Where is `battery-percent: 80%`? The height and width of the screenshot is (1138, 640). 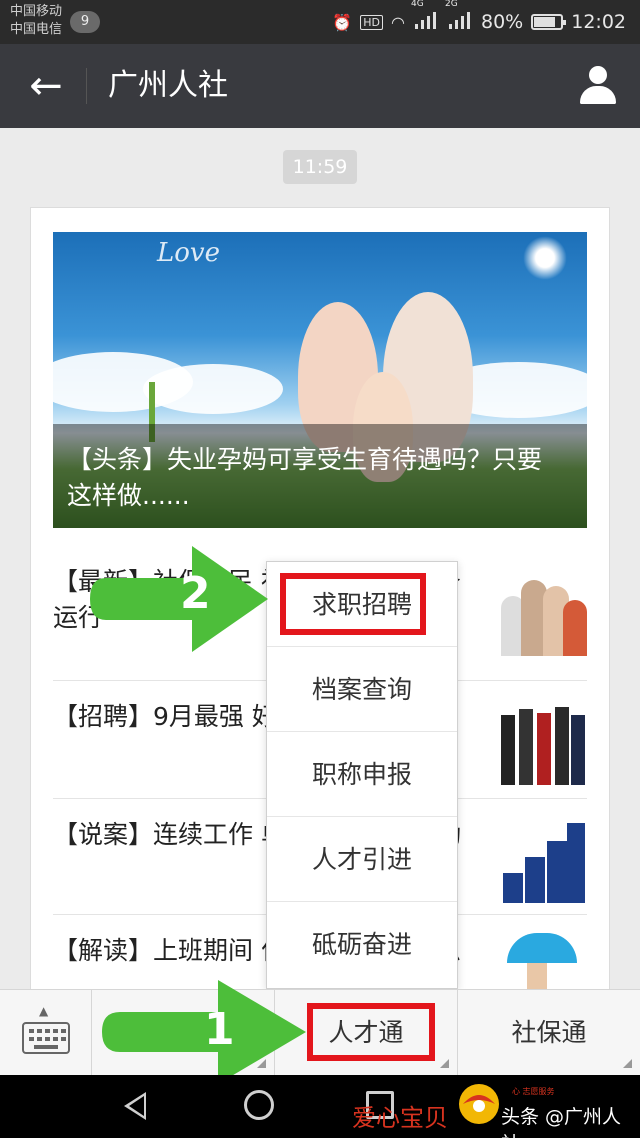
battery-percent: 80% is located at coordinates (502, 22).